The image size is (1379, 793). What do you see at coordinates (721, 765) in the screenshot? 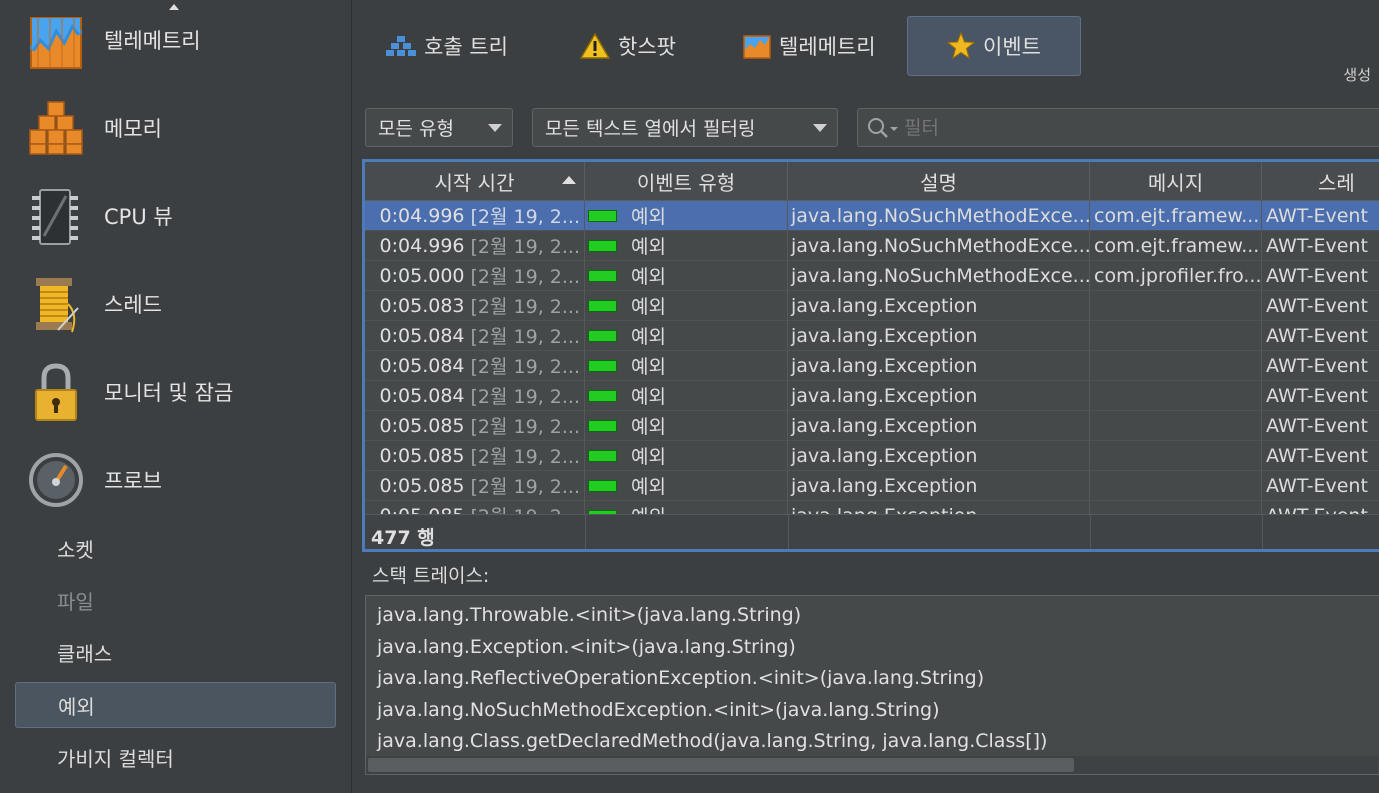
I see `scrollbar-thumb` at bounding box center [721, 765].